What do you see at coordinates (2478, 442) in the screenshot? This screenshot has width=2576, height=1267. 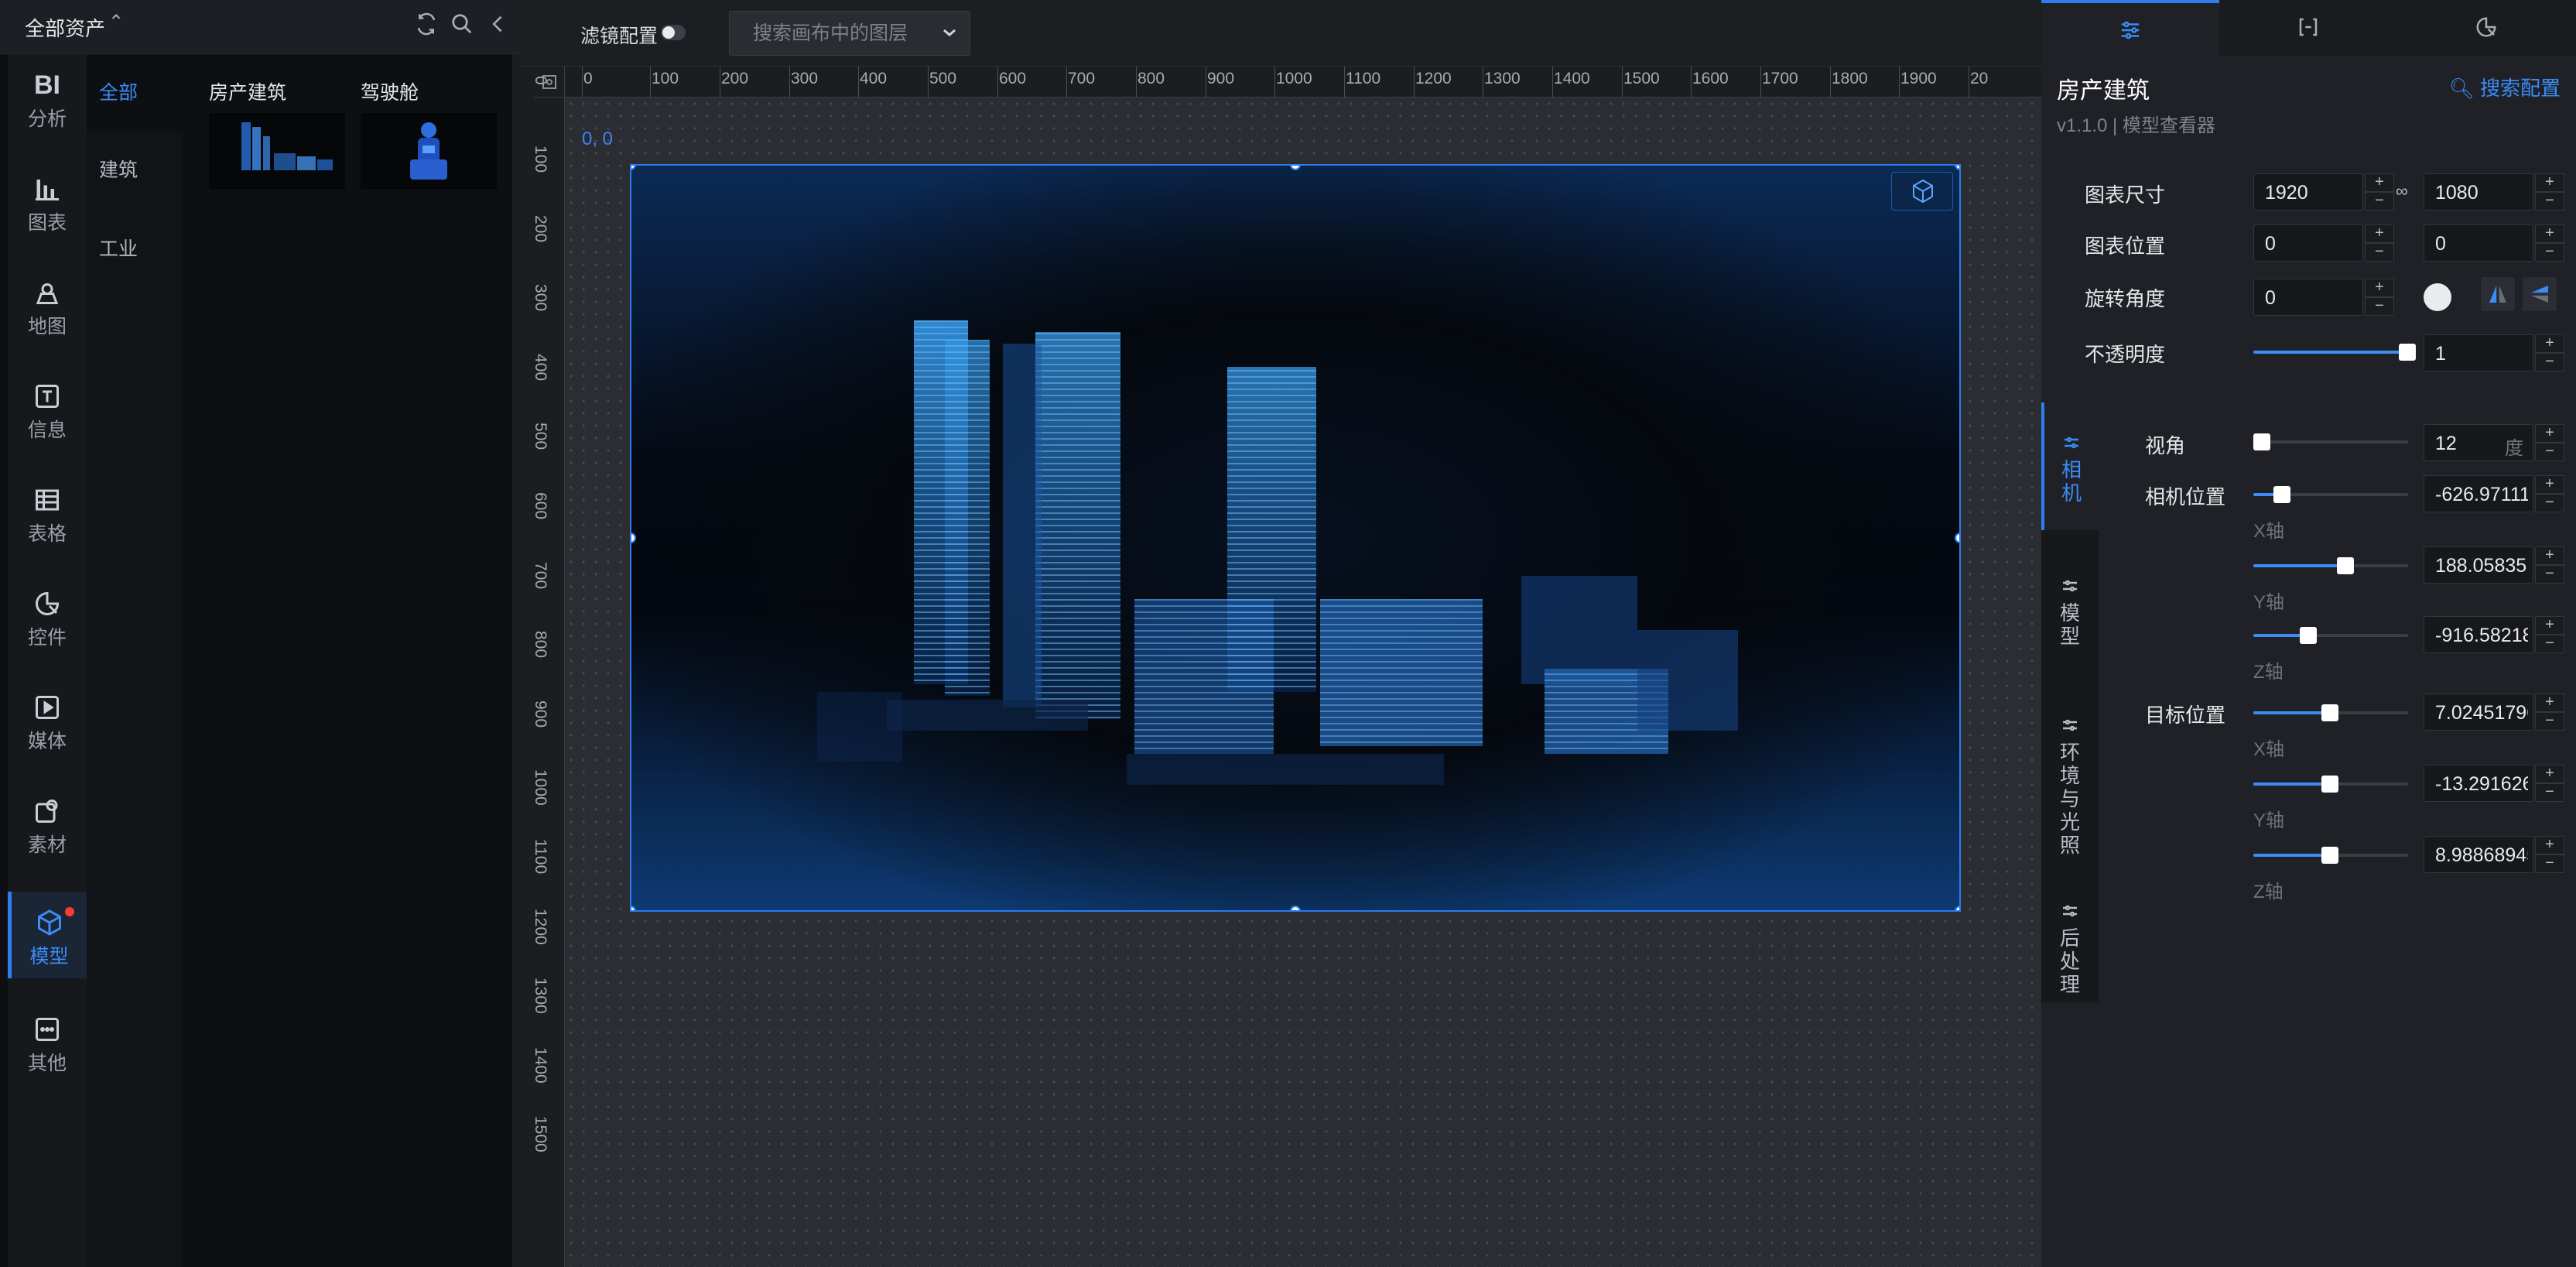 I see `fov-input: 12 度` at bounding box center [2478, 442].